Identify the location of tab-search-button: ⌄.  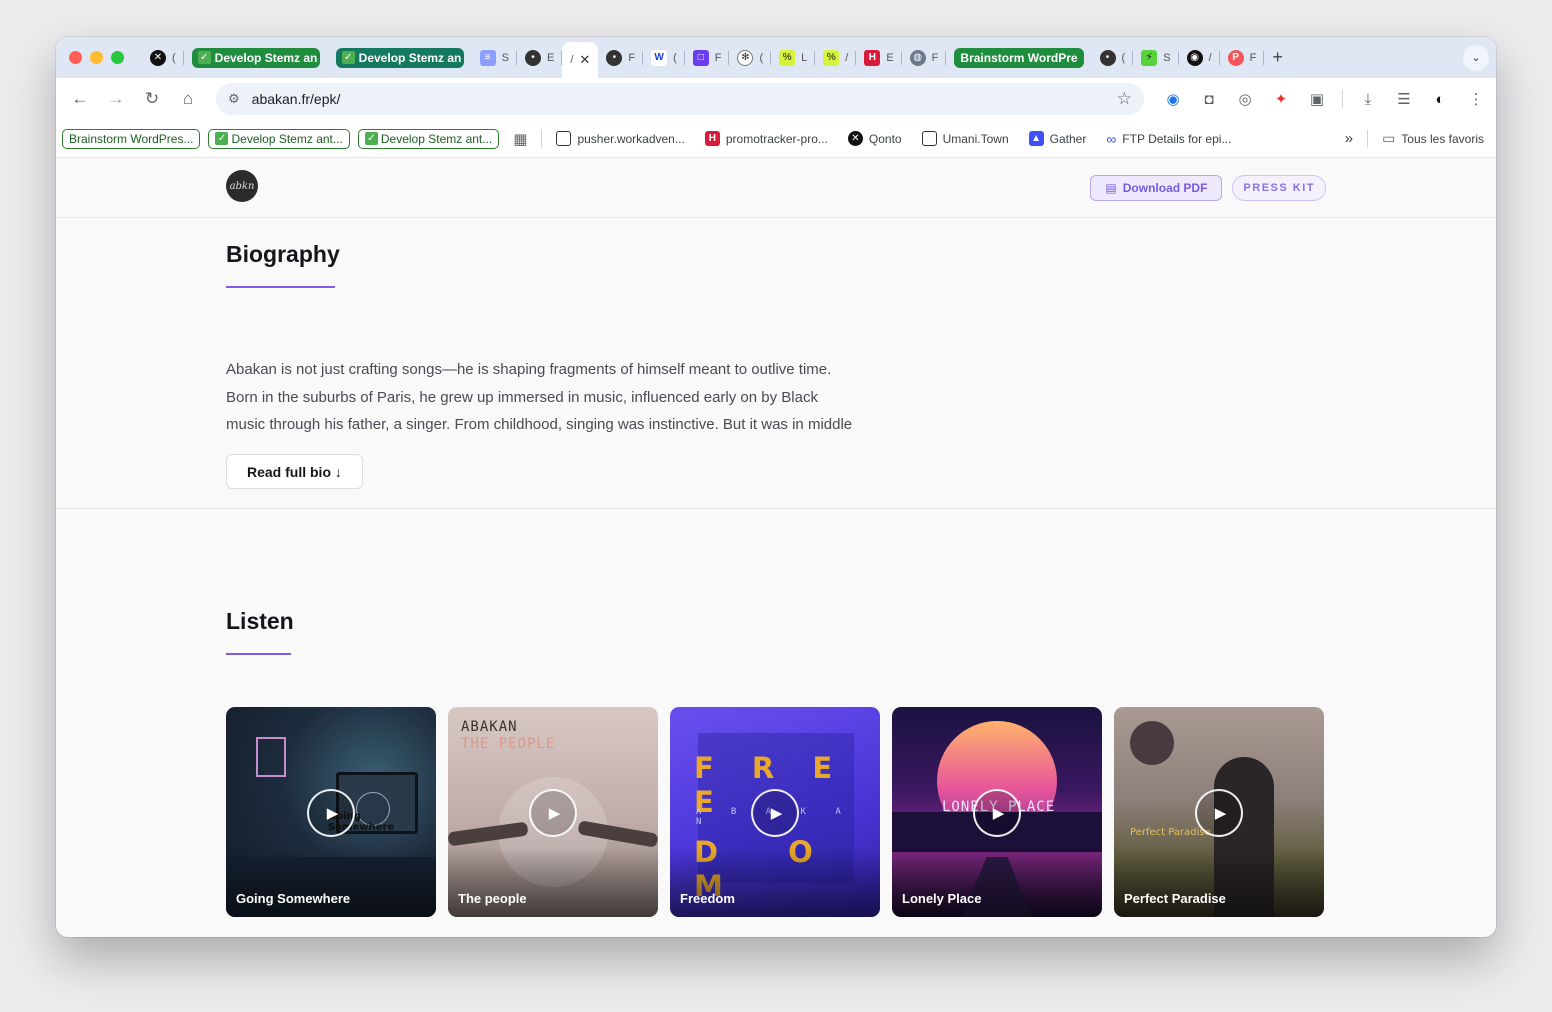
(1476, 57).